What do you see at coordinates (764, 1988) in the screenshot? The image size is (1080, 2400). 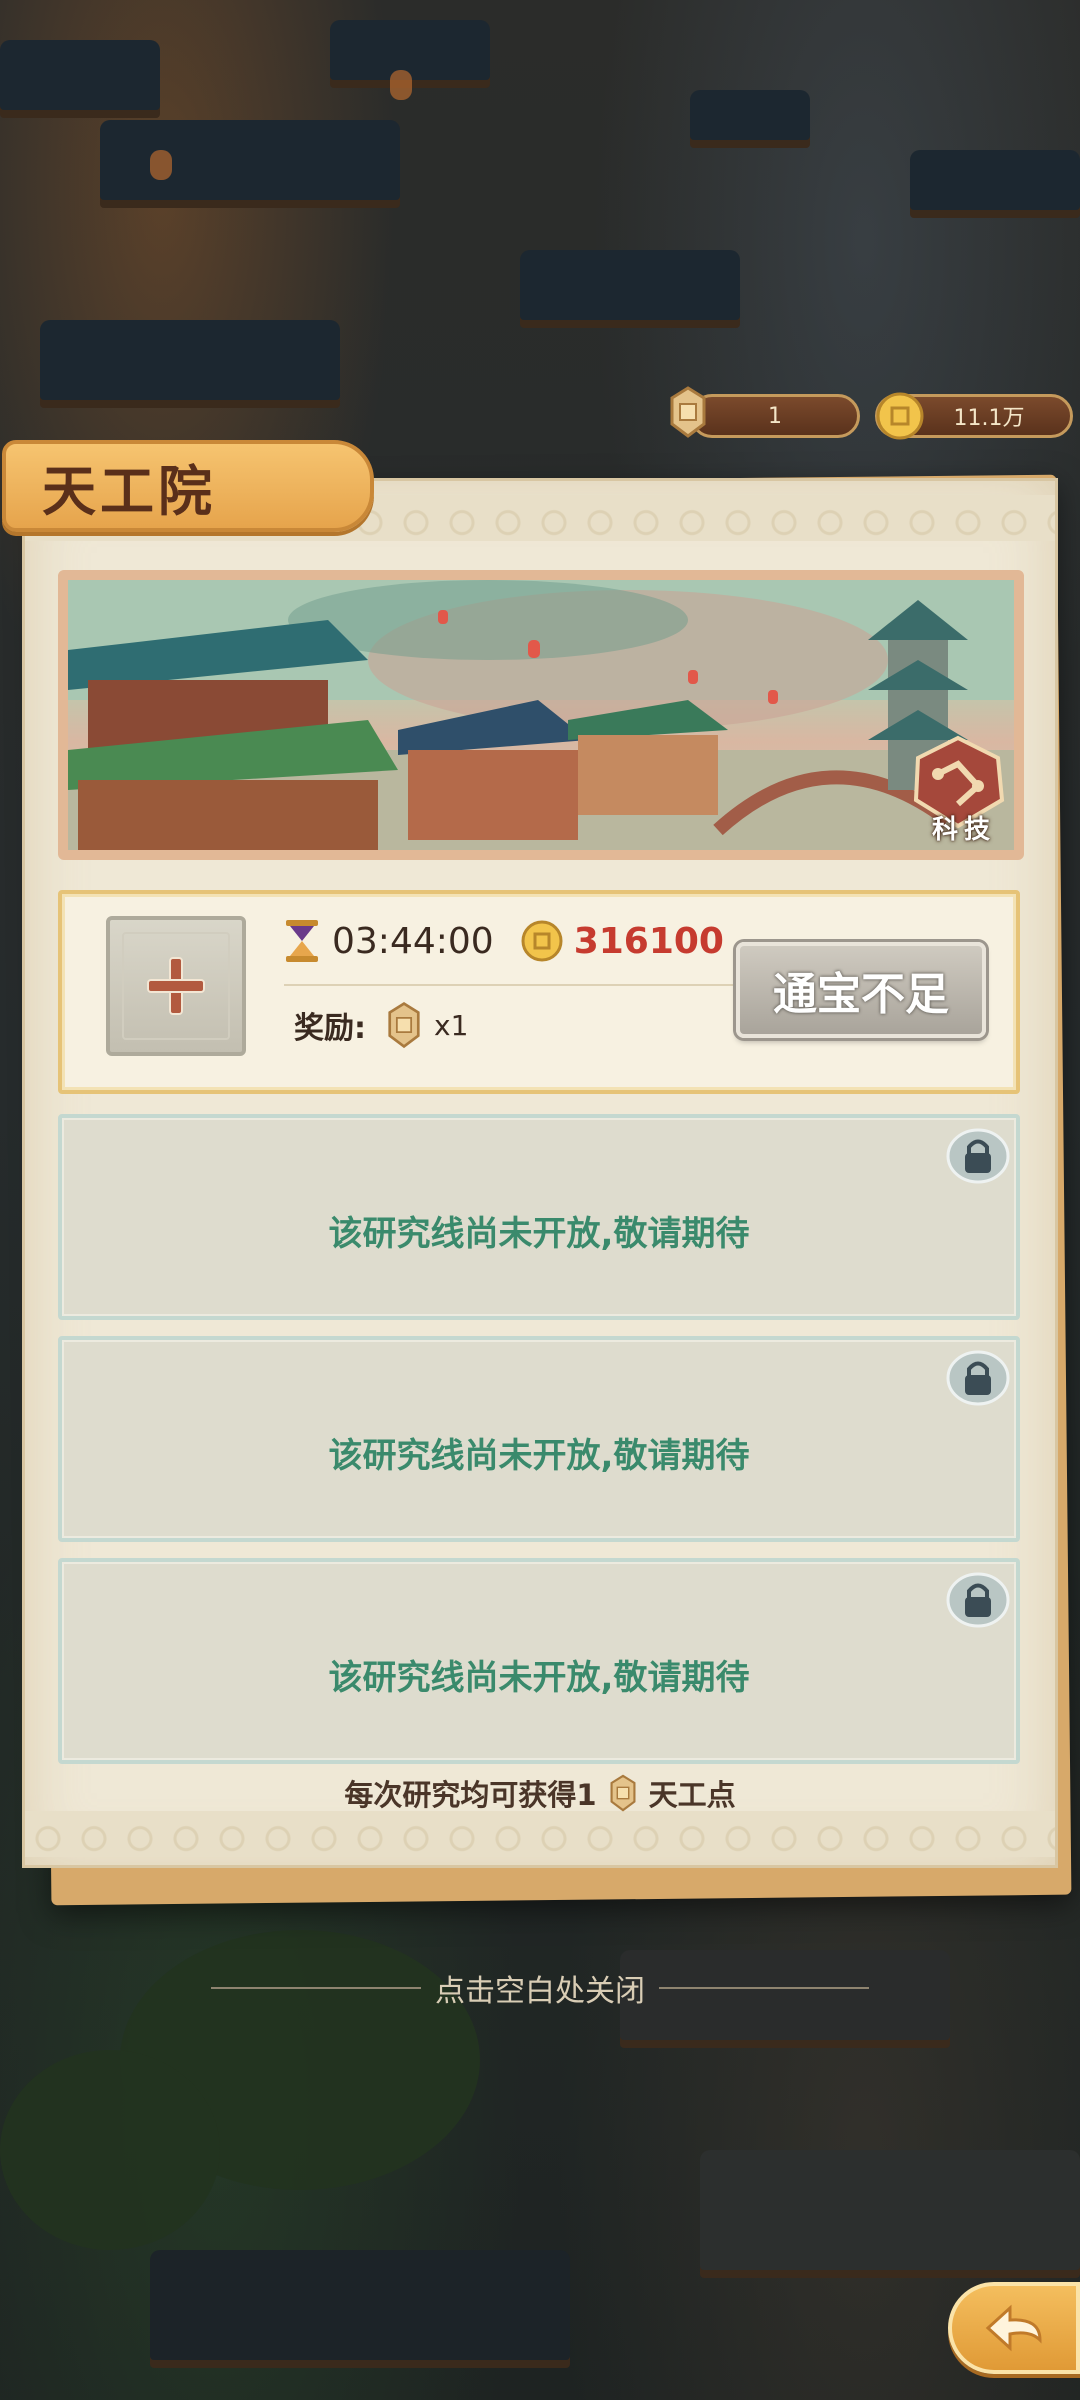 I see `hint-divider-right` at bounding box center [764, 1988].